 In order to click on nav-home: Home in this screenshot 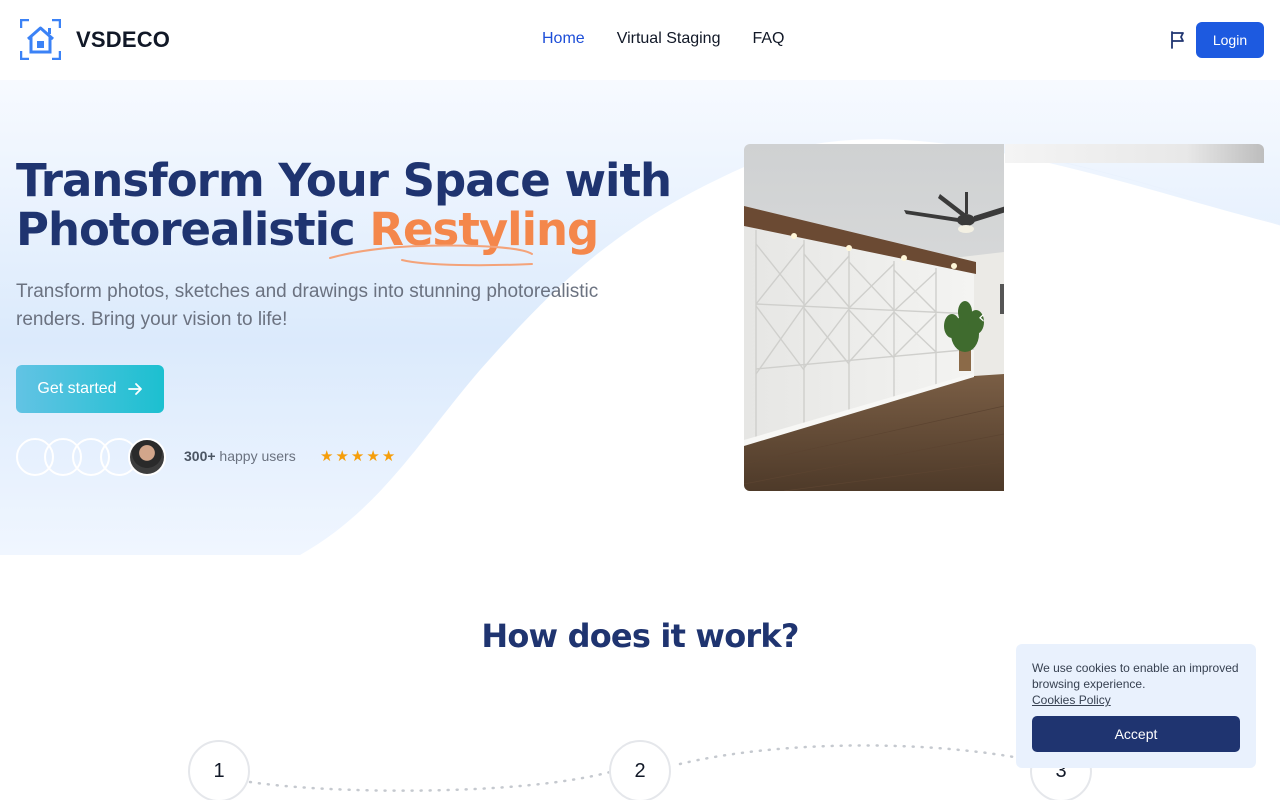, I will do `click(563, 39)`.